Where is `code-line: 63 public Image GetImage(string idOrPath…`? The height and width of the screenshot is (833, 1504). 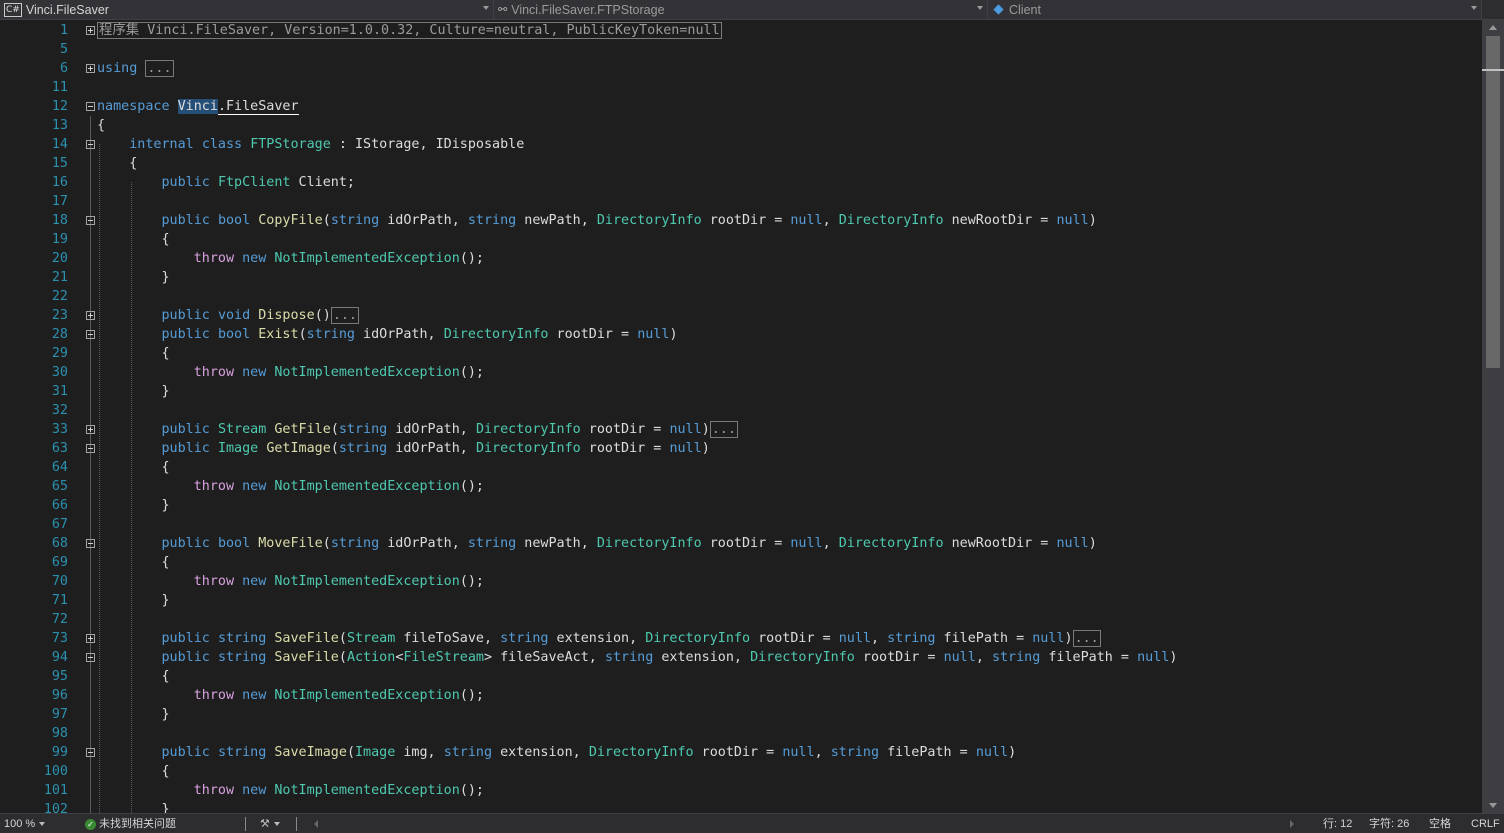 code-line: 63 public Image GetImage(string idOrPath… is located at coordinates (741, 448).